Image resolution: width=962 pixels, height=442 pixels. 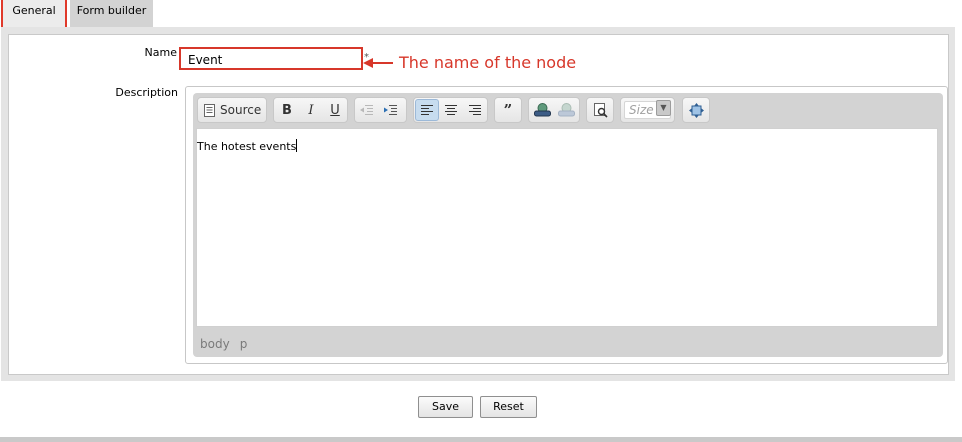 What do you see at coordinates (215, 344) in the screenshot?
I see `path-item-body: body` at bounding box center [215, 344].